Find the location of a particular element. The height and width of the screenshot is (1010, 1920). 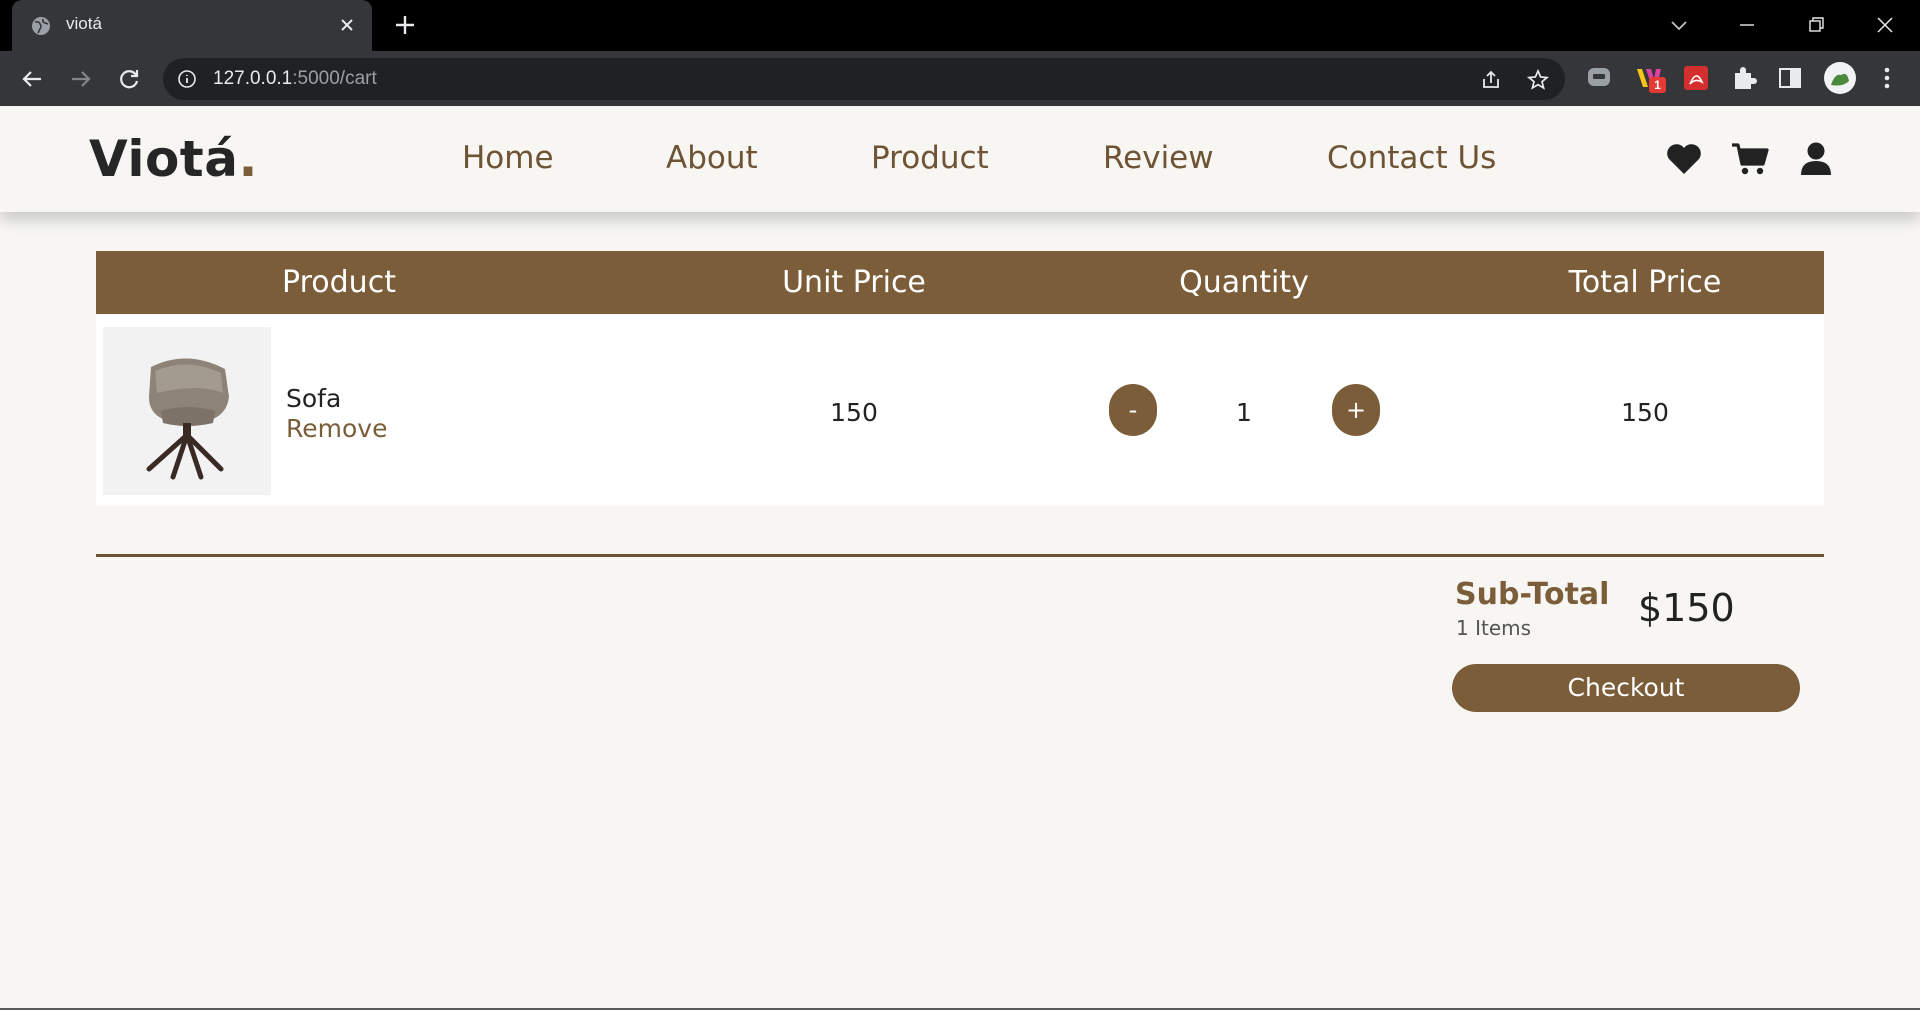

chair-image is located at coordinates (187, 419).